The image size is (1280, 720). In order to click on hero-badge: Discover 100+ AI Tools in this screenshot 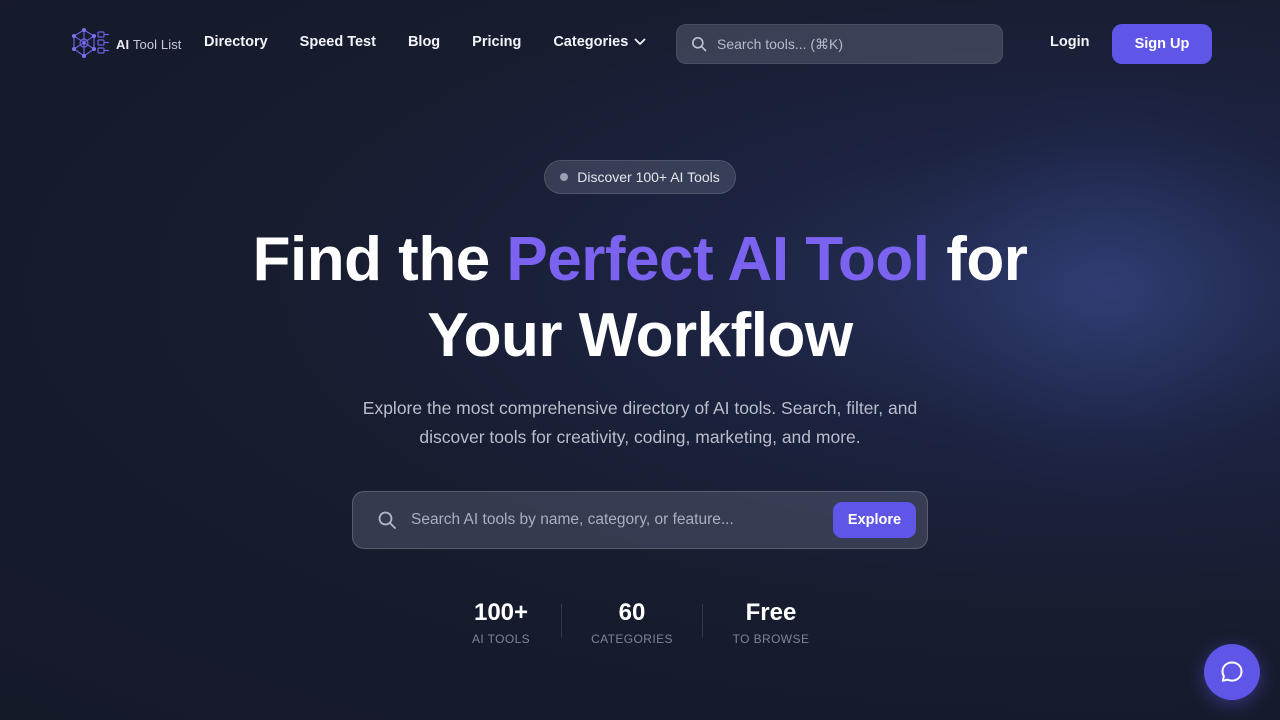, I will do `click(640, 177)`.